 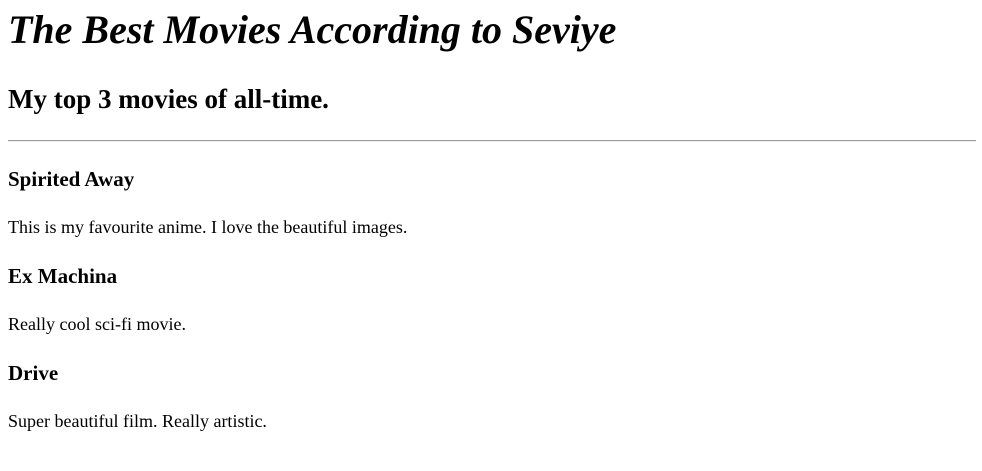 I want to click on movie-description: Really cool sci-fi movie., so click(x=97, y=324).